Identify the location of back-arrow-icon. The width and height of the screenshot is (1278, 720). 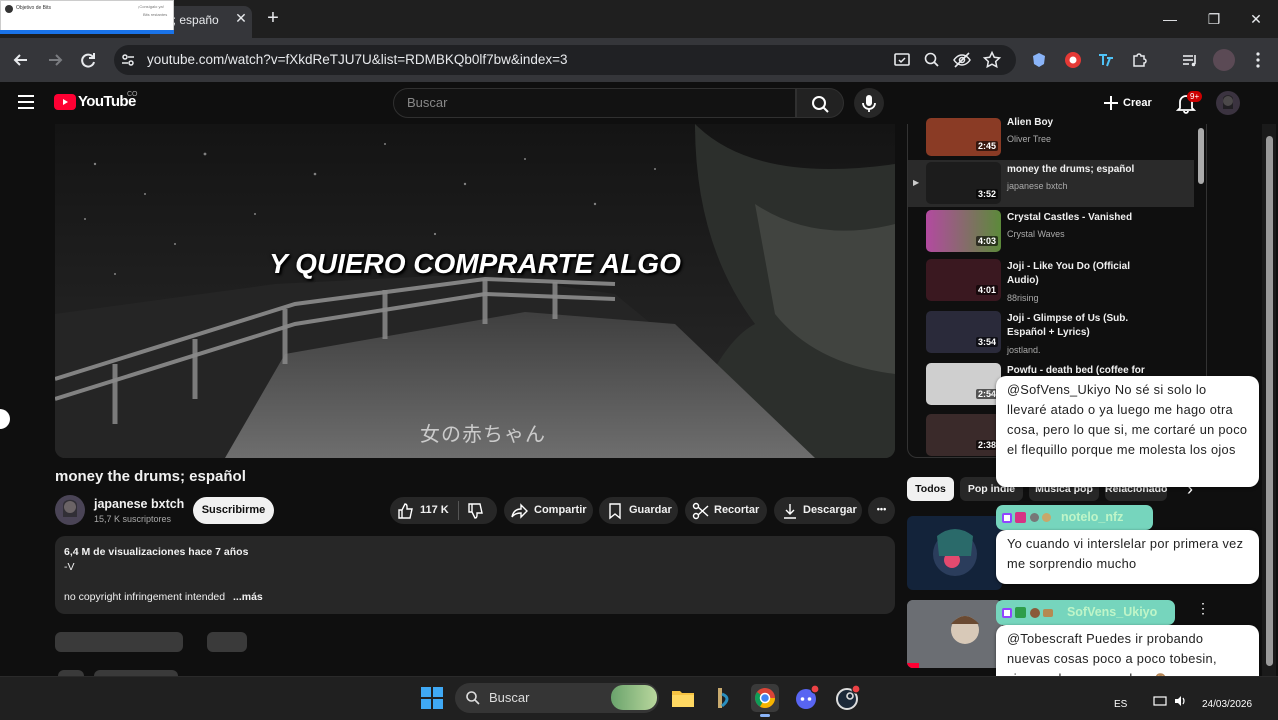
(21, 60).